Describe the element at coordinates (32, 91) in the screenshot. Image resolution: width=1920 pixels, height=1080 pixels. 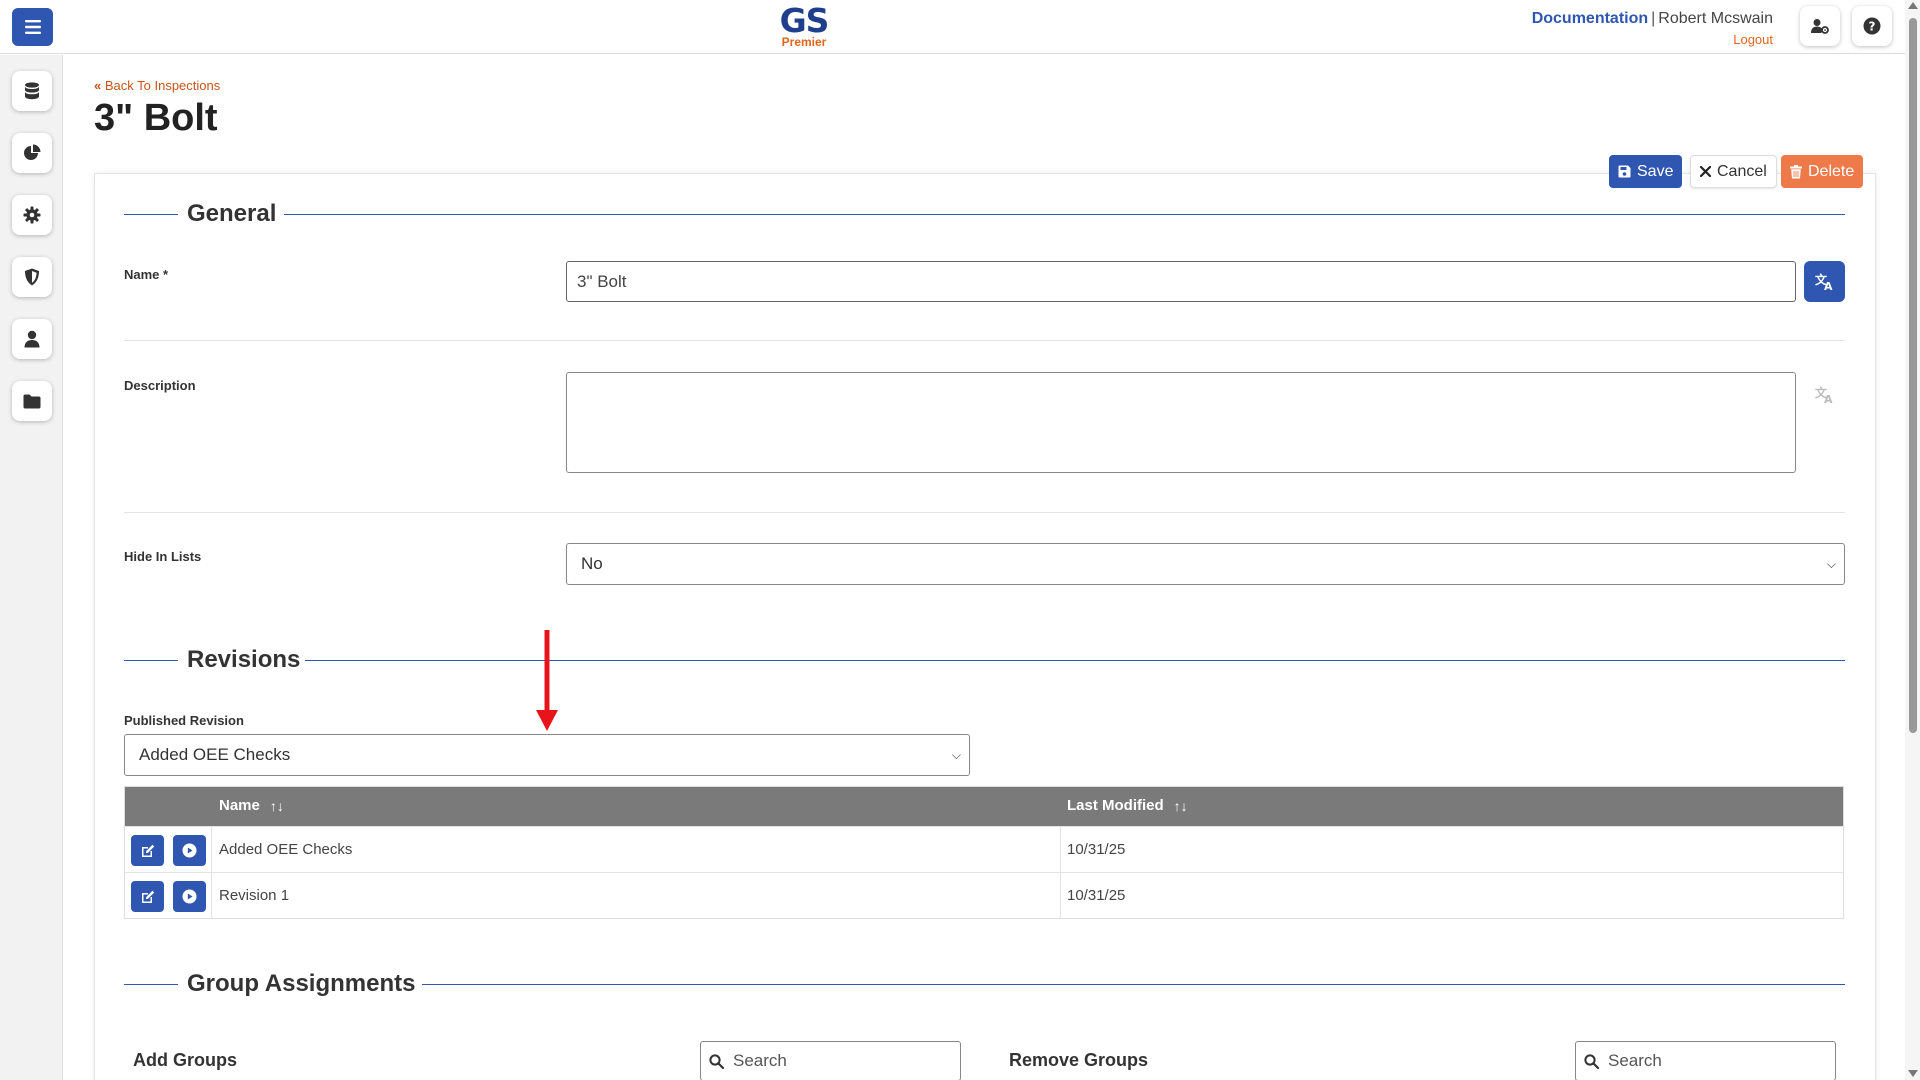
I see `sidebar-item-data` at that location.